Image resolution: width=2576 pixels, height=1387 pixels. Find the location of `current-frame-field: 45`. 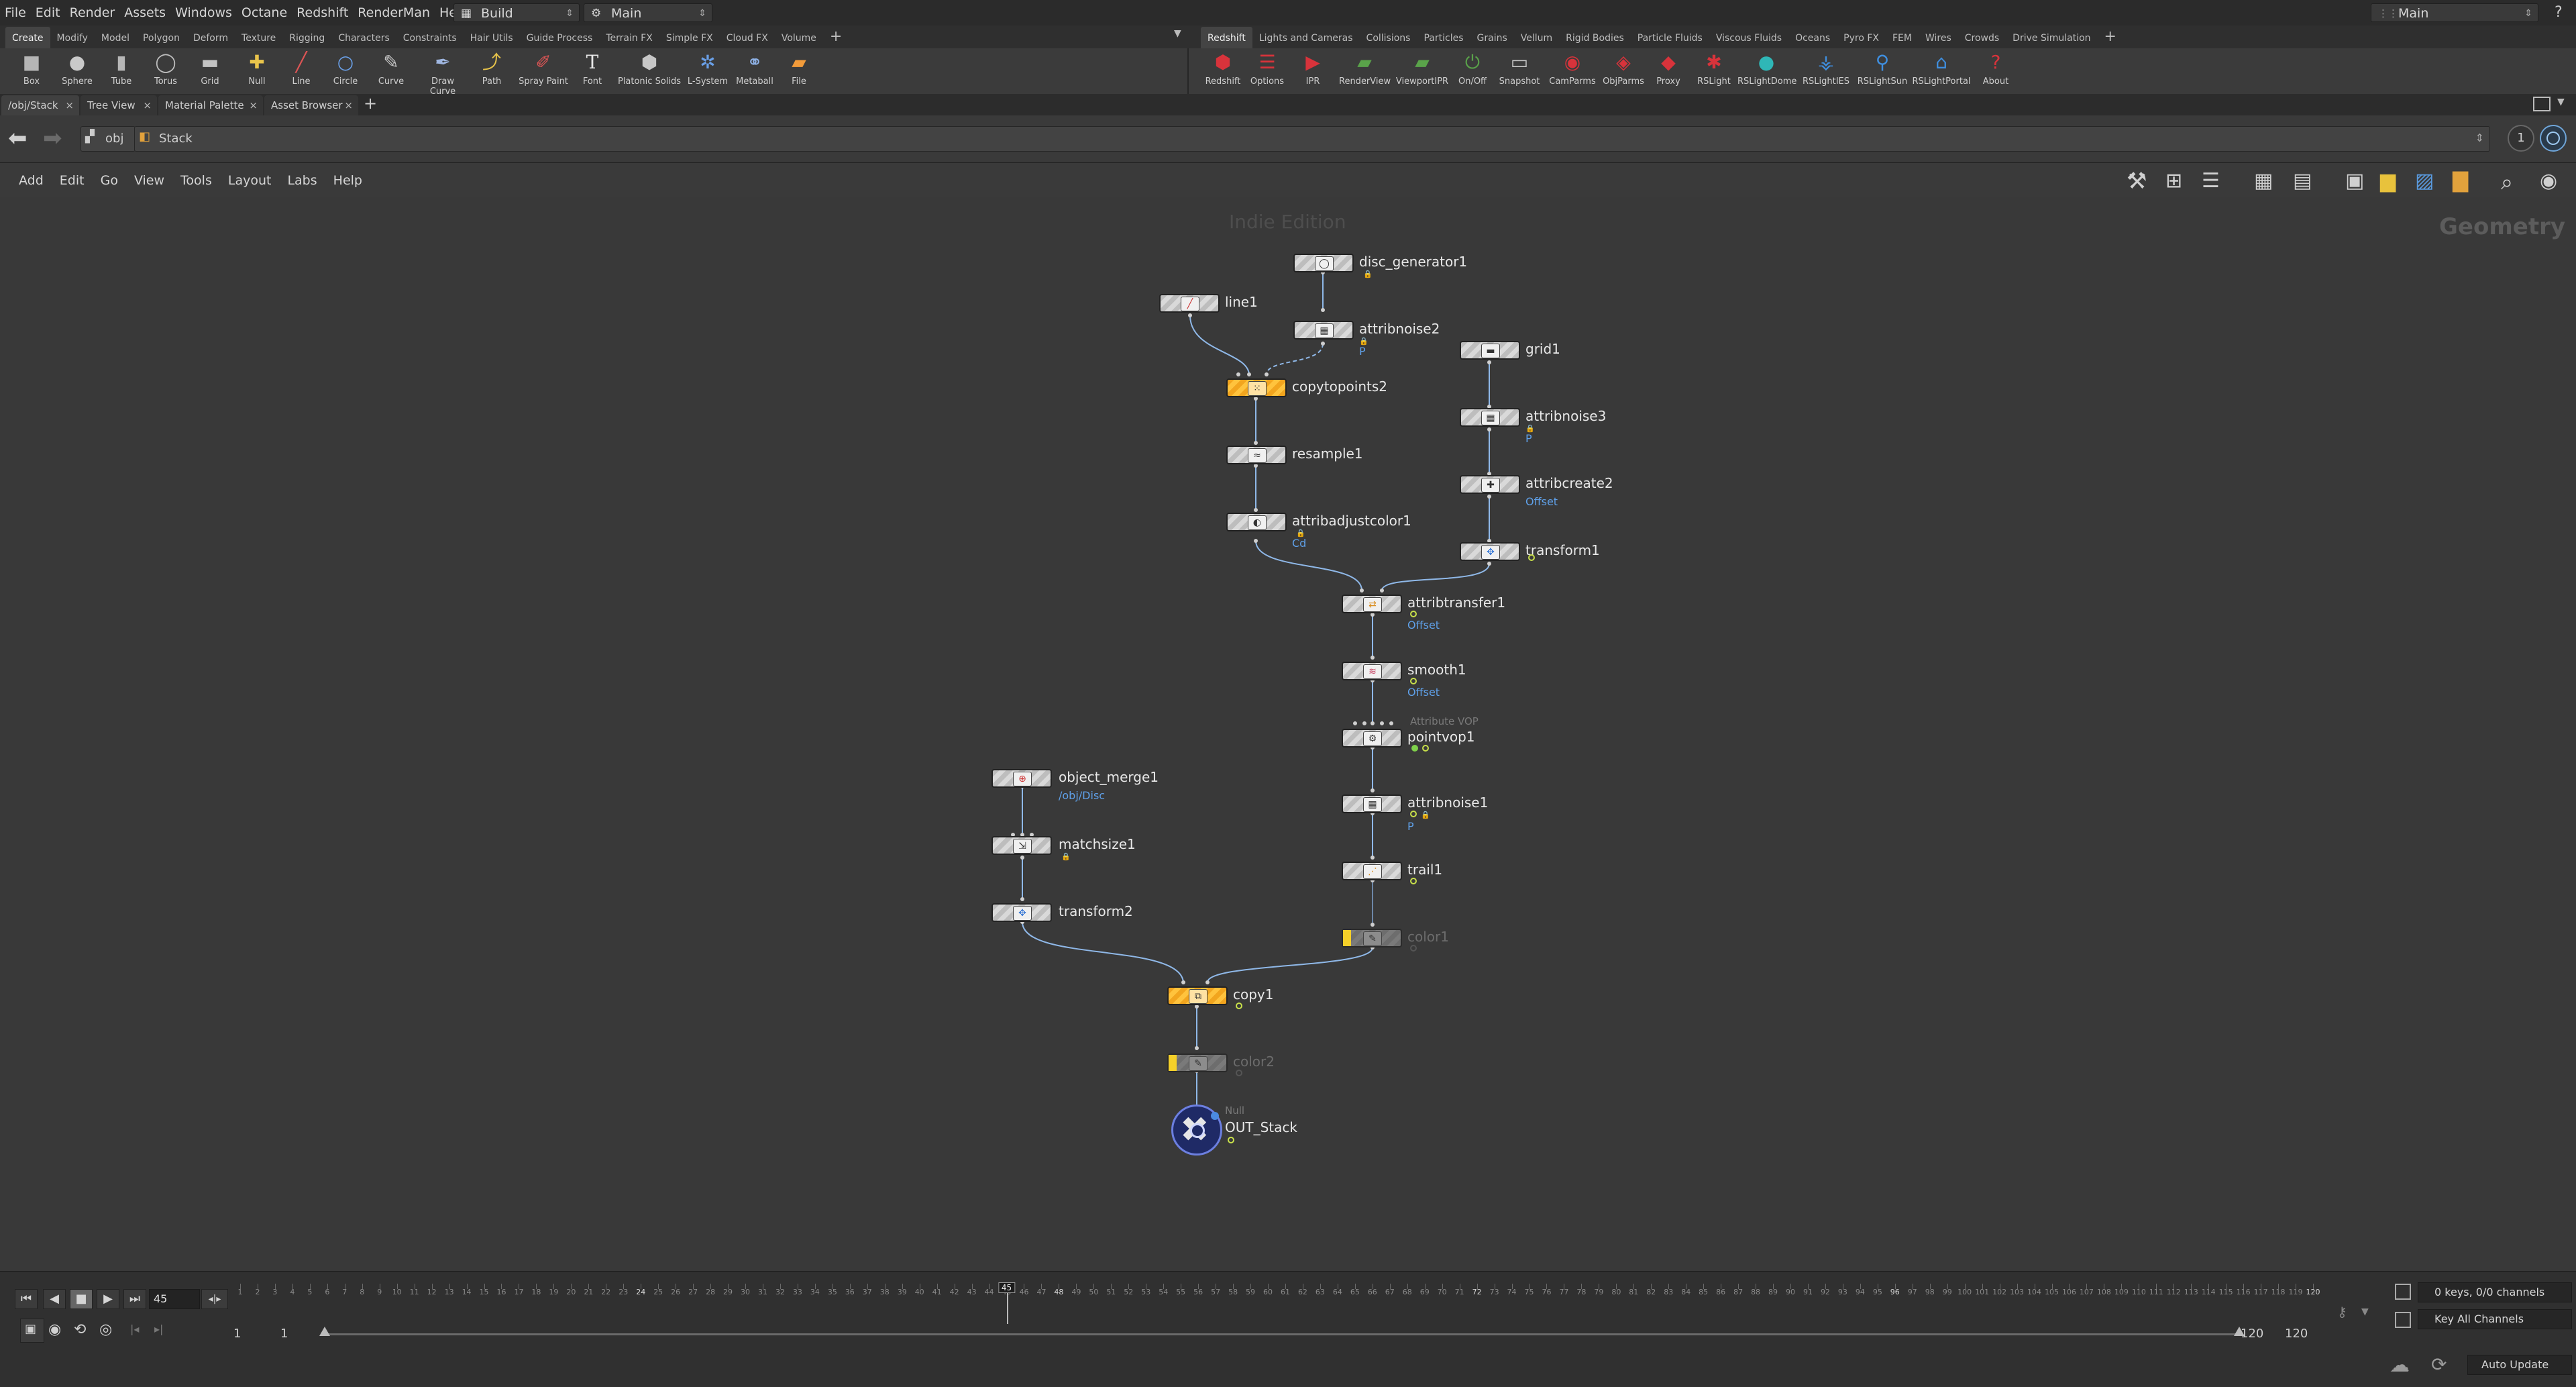

current-frame-field: 45 is located at coordinates (174, 1299).